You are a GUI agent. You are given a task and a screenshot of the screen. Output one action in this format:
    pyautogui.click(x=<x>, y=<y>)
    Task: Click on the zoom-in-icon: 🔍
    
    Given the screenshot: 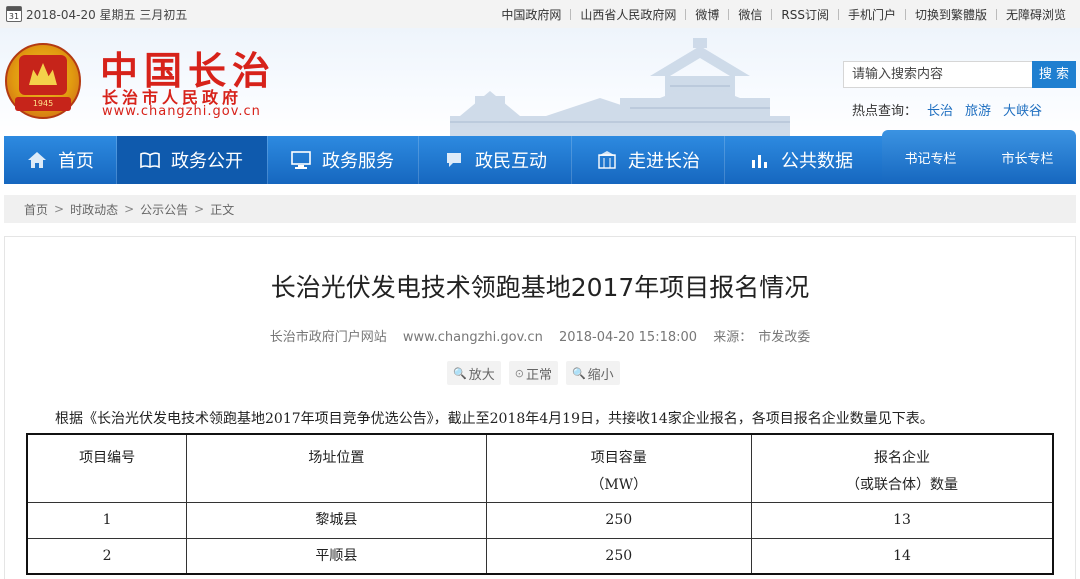 What is the action you would take?
    pyautogui.click(x=460, y=373)
    